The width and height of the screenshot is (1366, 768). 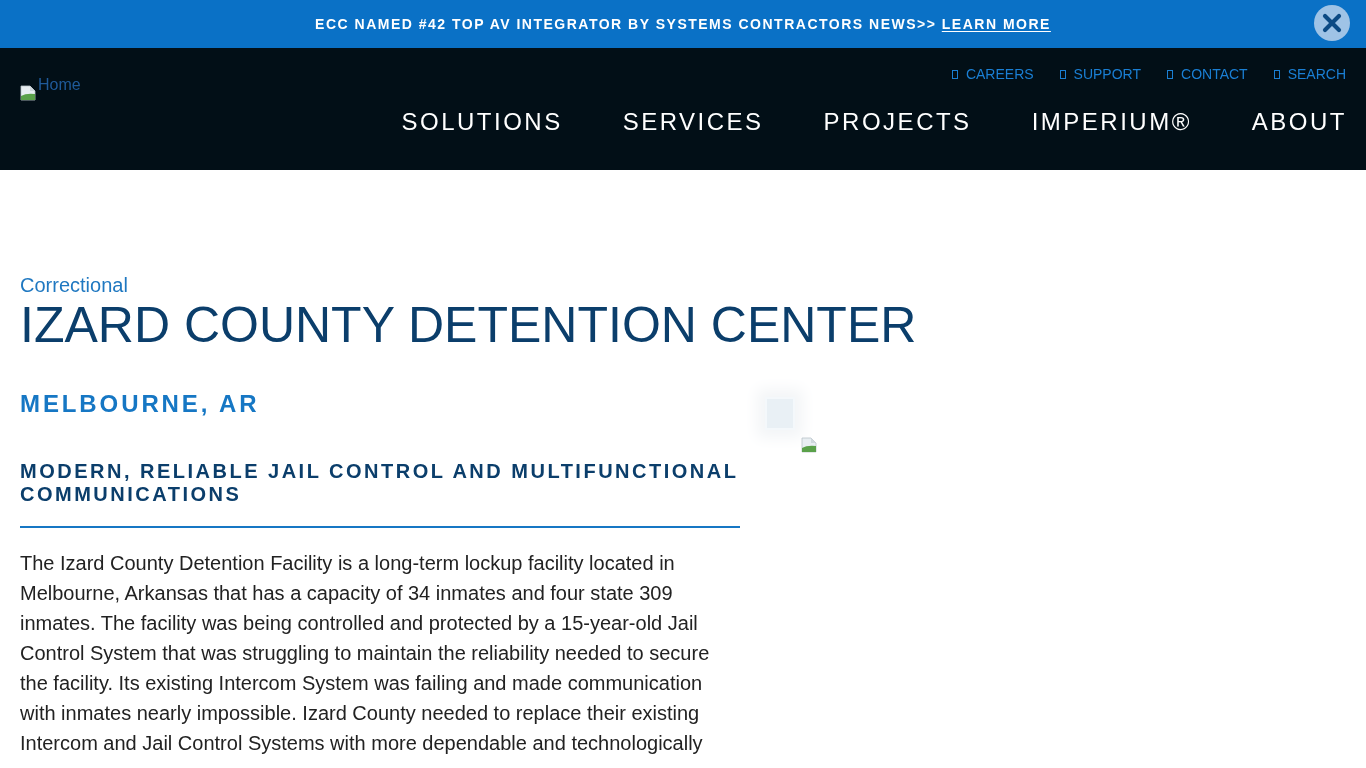 What do you see at coordinates (482, 122) in the screenshot?
I see `nav-link: SOLUTIONS` at bounding box center [482, 122].